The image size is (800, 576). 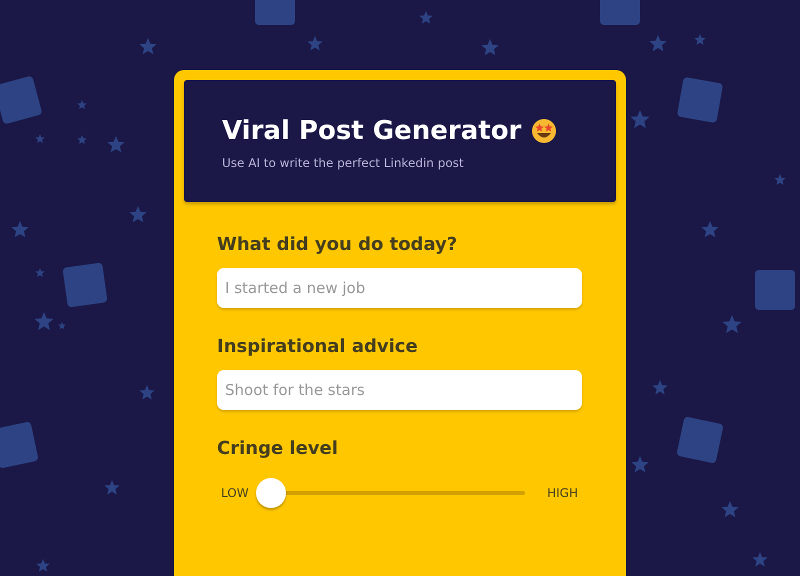 I want to click on min-label: LOW, so click(x=235, y=493).